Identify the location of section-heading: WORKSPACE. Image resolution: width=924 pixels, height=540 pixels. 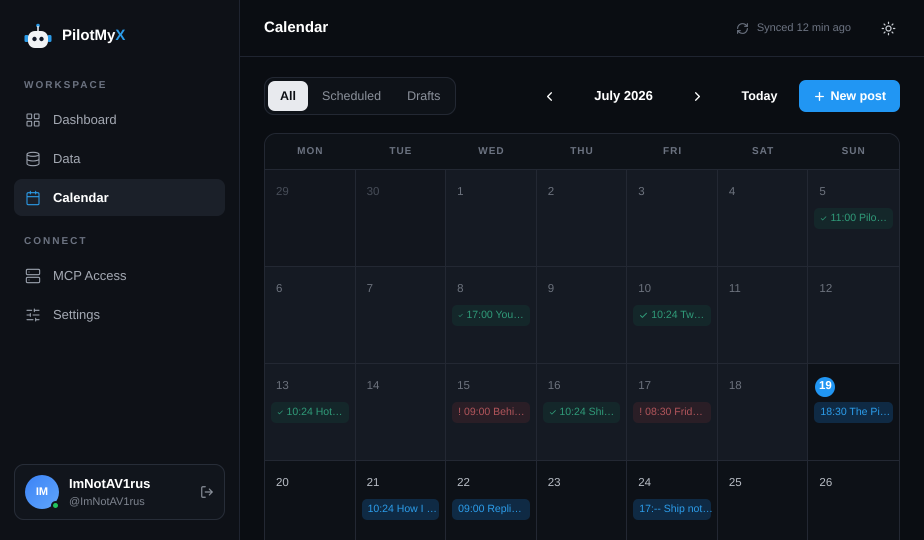
(65, 86).